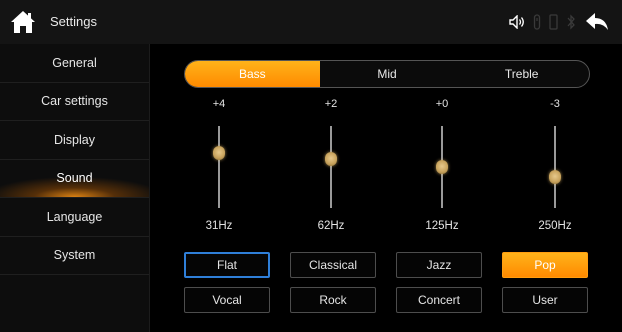 This screenshot has width=622, height=332. I want to click on tab-mid: Mid, so click(387, 74).